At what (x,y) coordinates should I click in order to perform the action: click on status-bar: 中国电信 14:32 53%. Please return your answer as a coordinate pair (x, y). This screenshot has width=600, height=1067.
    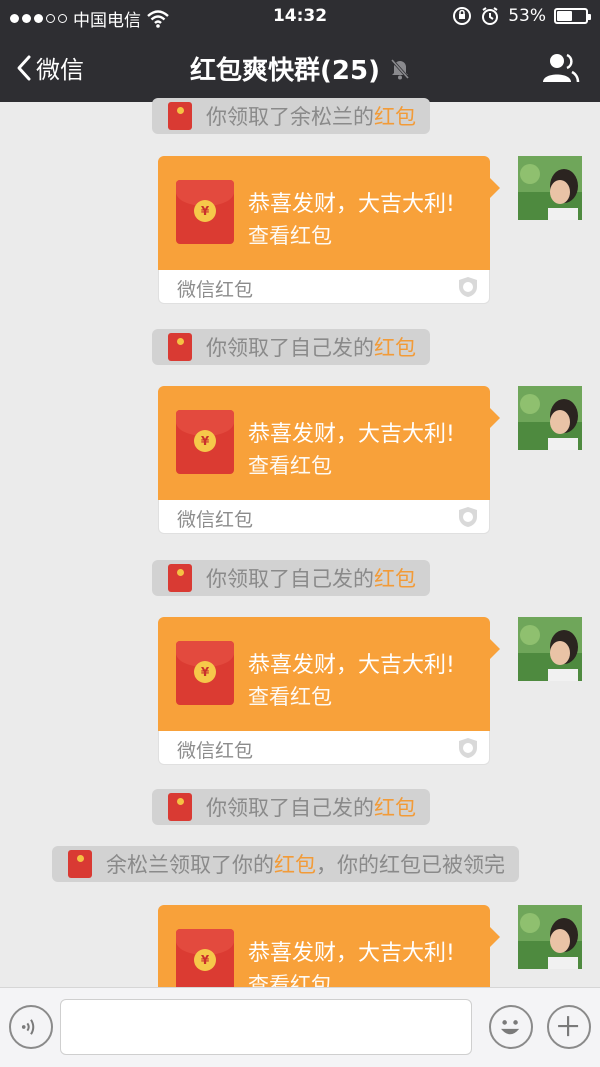
    Looking at the image, I should click on (300, 17).